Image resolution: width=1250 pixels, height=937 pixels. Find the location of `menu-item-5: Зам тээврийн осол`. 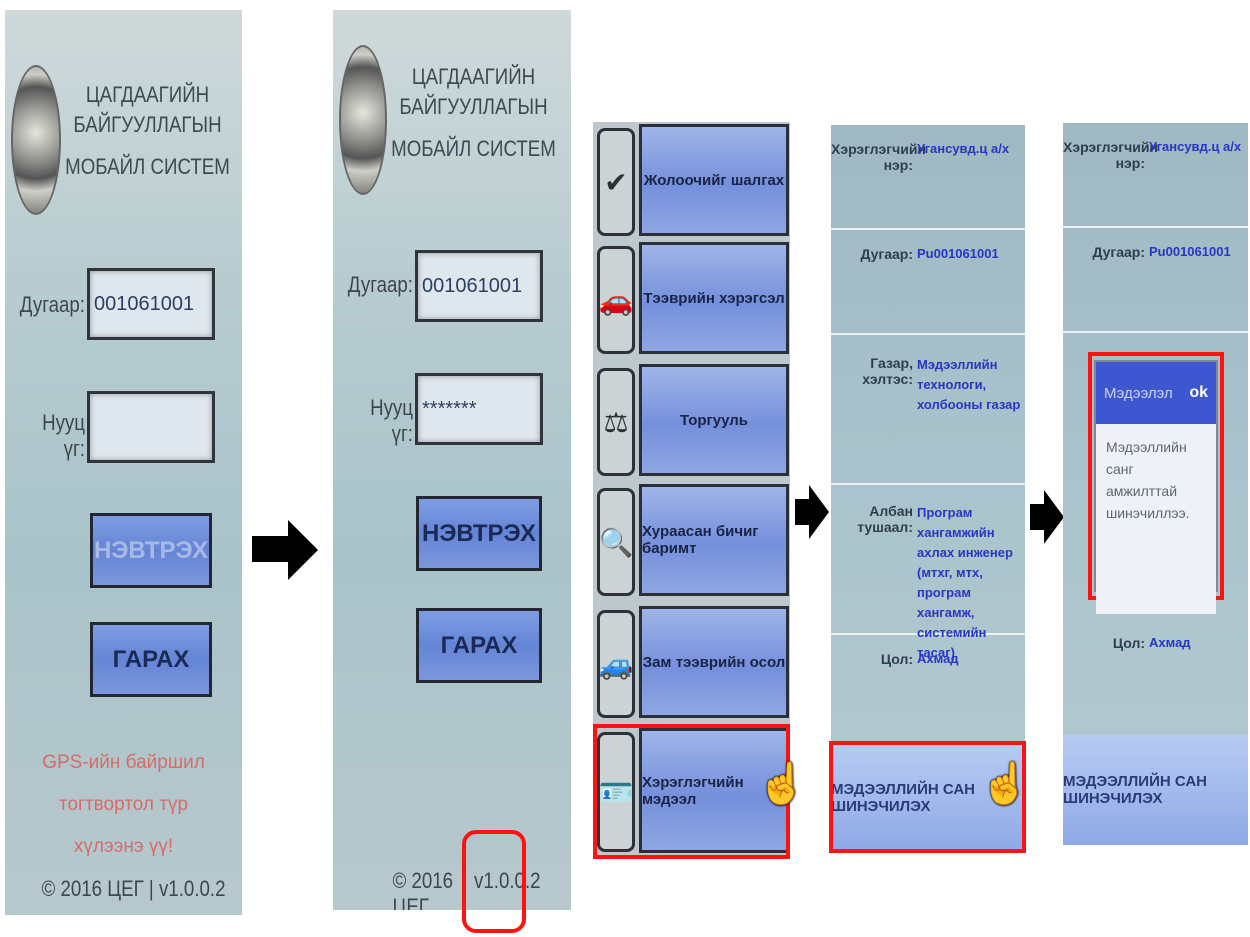

menu-item-5: Зам тээврийн осол is located at coordinates (714, 662).